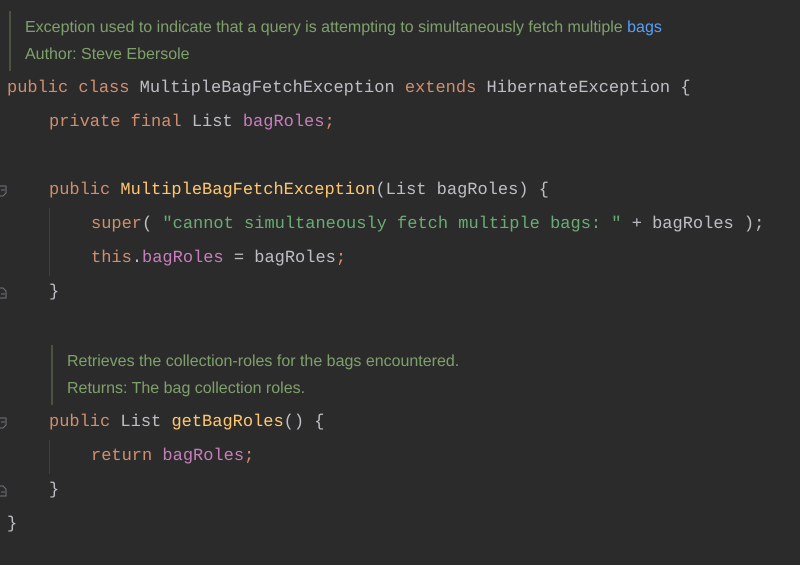 This screenshot has width=800, height=565. What do you see at coordinates (299, 191) in the screenshot?
I see `code-line: public MultipleBagFetchException(List bagRoles) {` at bounding box center [299, 191].